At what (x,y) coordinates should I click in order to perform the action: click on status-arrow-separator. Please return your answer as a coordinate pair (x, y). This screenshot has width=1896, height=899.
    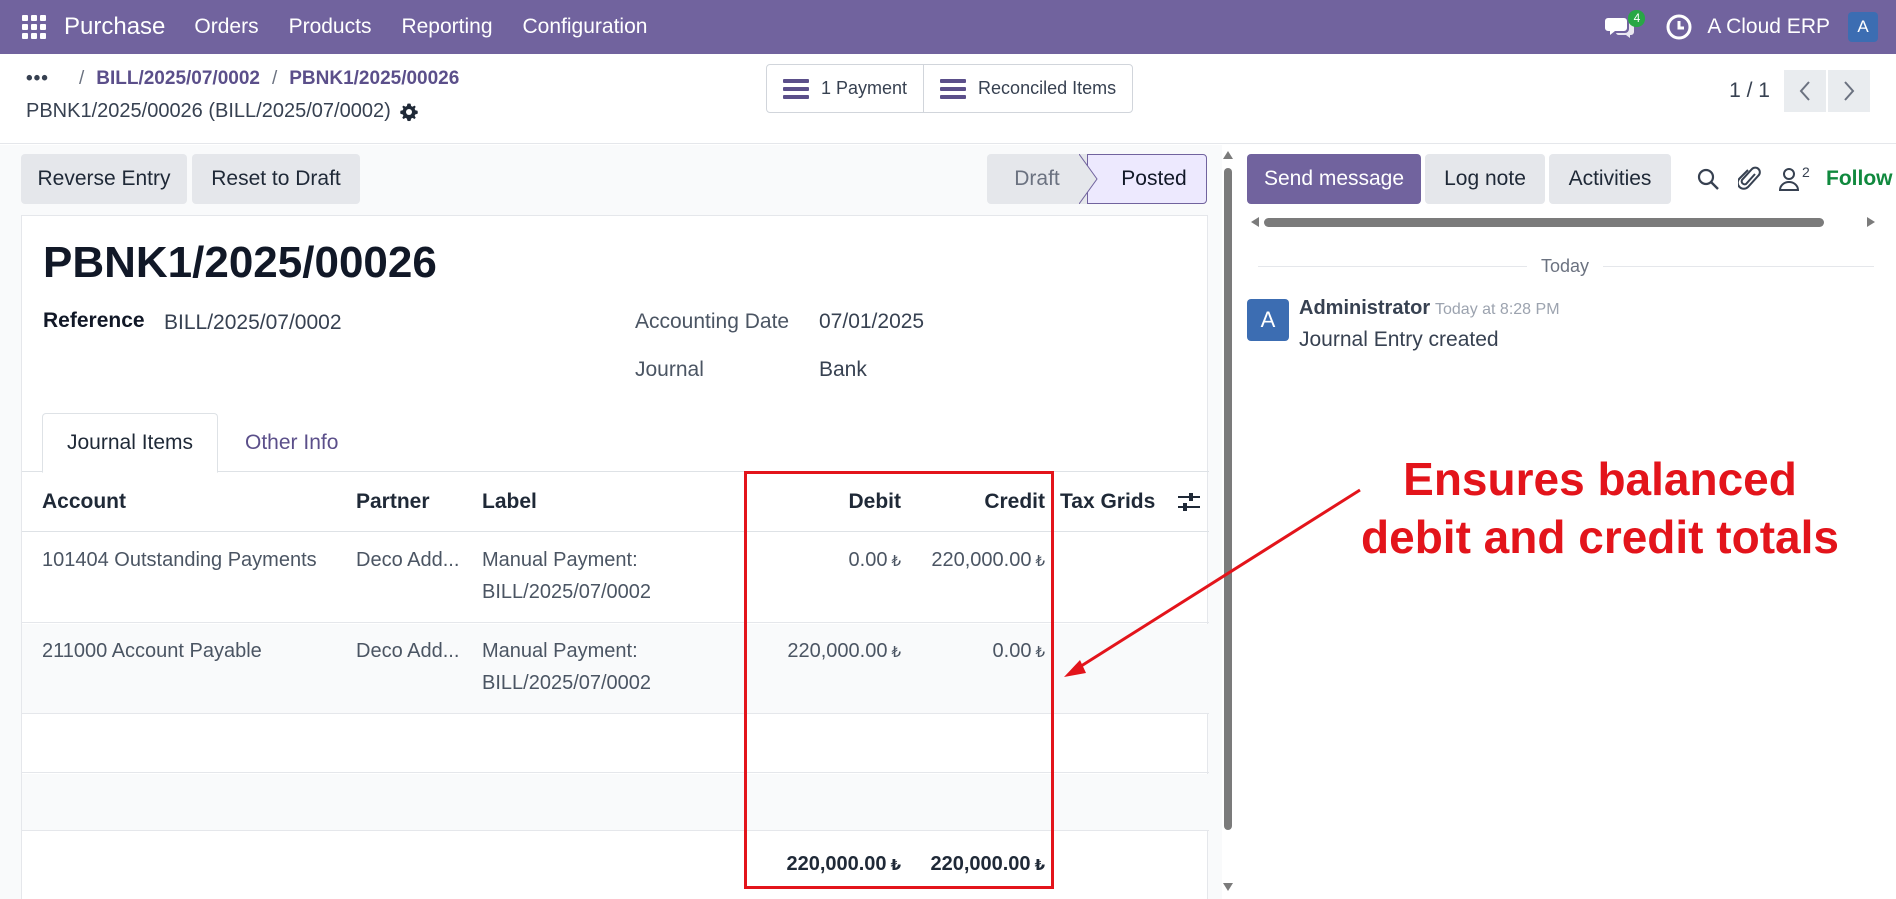
    Looking at the image, I should click on (1088, 179).